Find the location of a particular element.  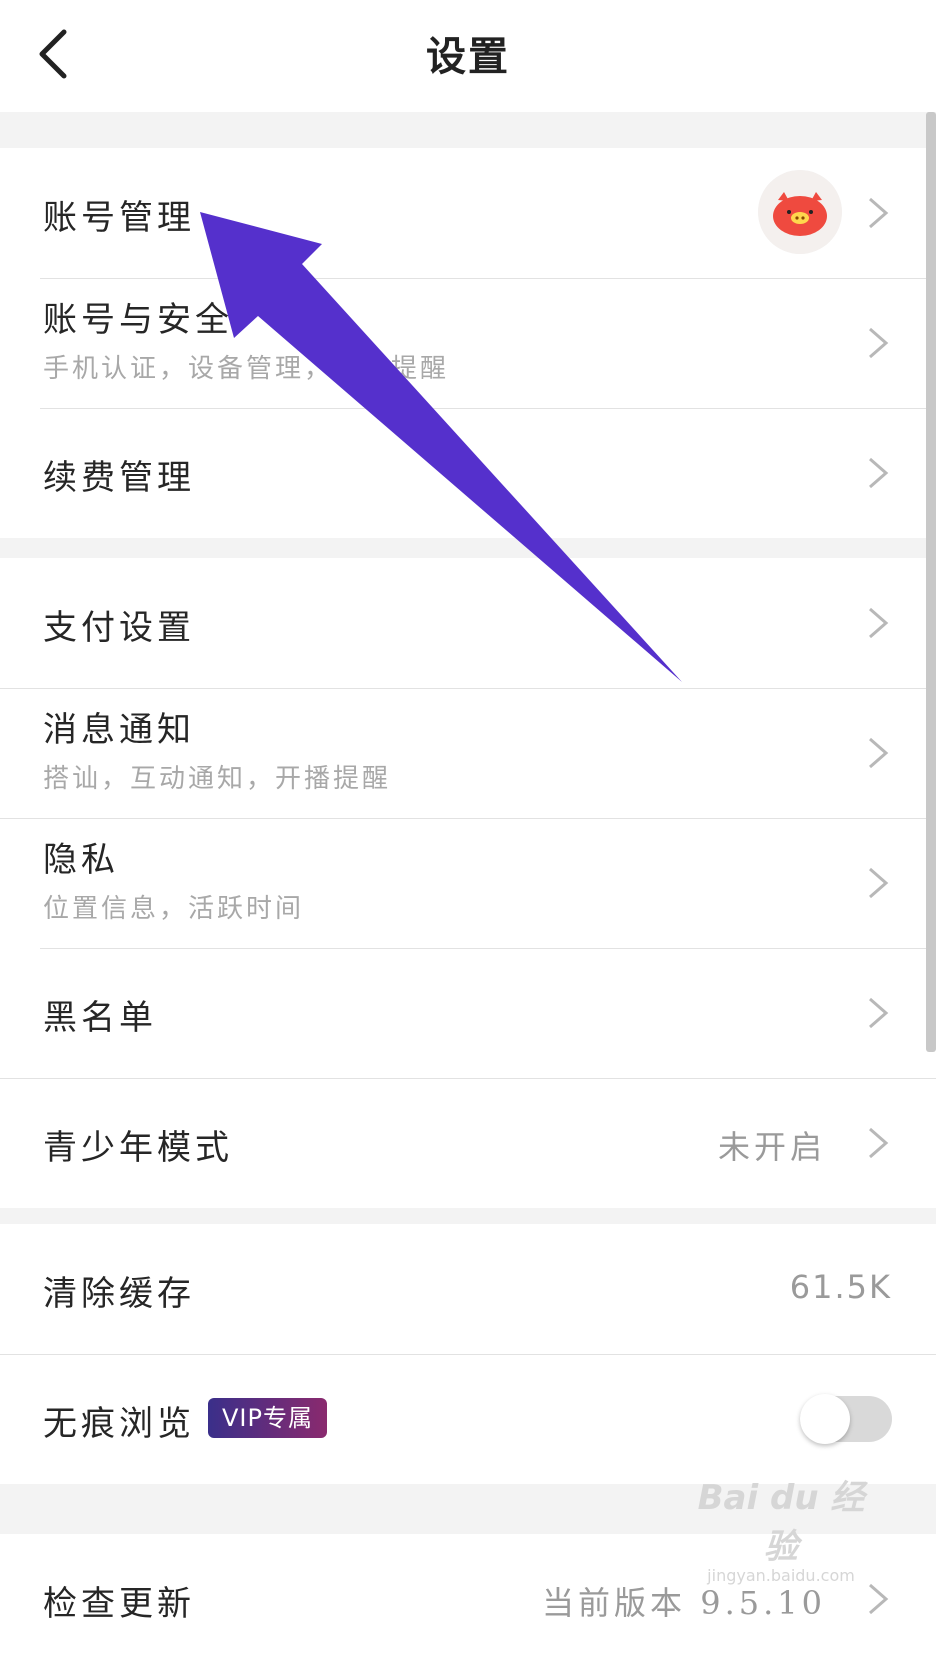

youth-mode-status: 未开启 is located at coordinates (771, 1147).